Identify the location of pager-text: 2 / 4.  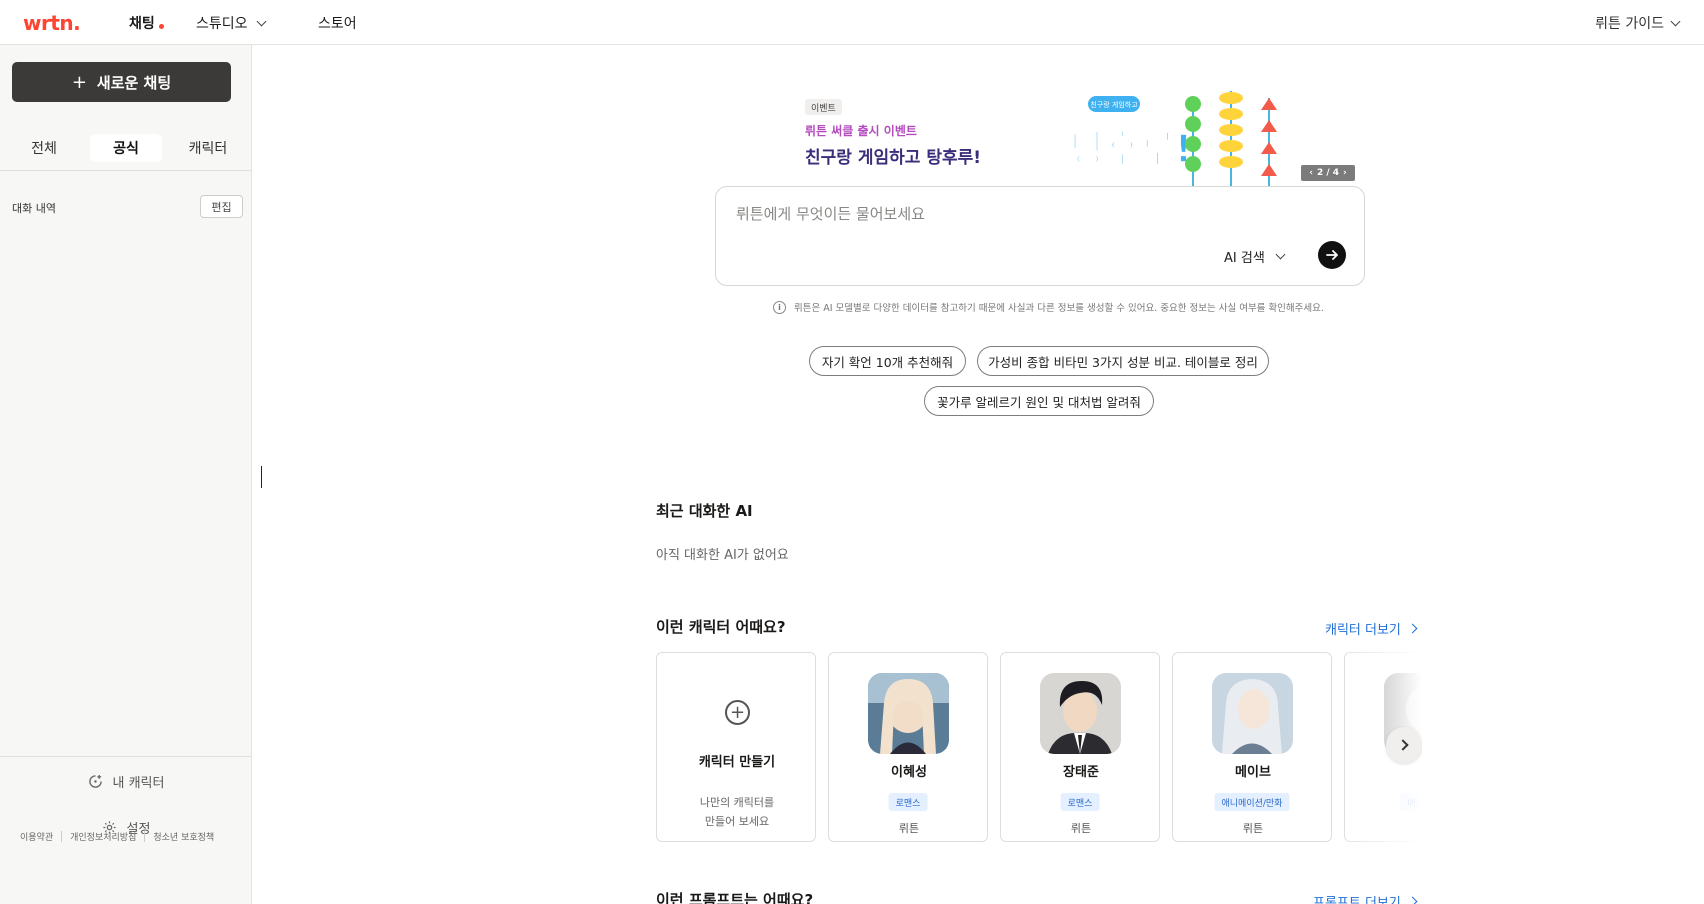
(1328, 173).